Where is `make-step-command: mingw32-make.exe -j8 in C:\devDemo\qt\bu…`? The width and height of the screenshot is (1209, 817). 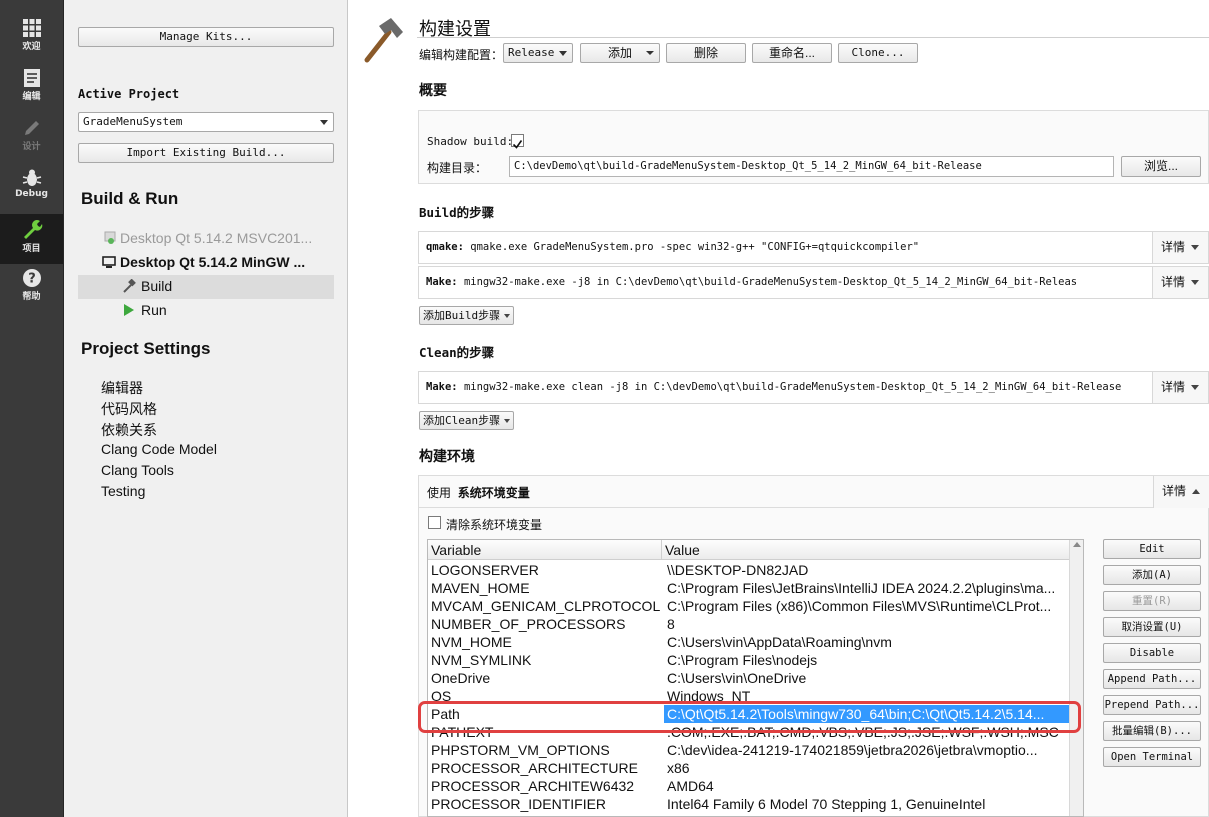 make-step-command: mingw32-make.exe -j8 in C:\devDemo\qt\bu… is located at coordinates (770, 282).